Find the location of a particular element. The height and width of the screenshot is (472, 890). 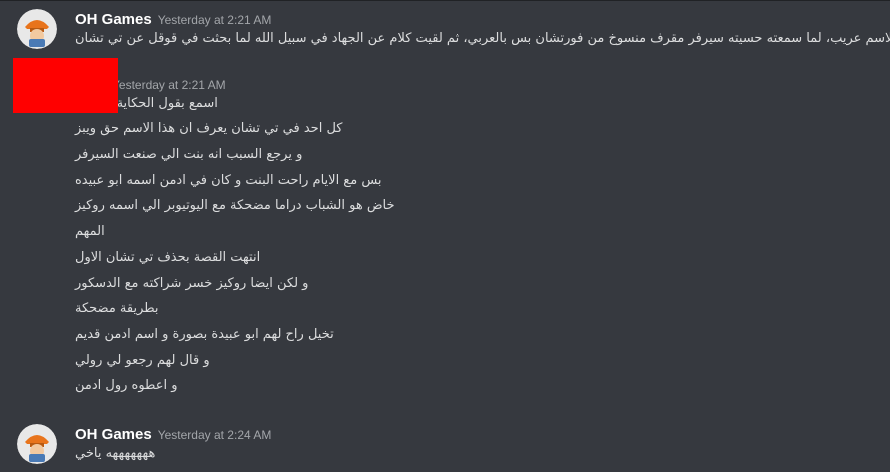

message-text: و قال لهم رجعو لي رولي is located at coordinates (142, 360).